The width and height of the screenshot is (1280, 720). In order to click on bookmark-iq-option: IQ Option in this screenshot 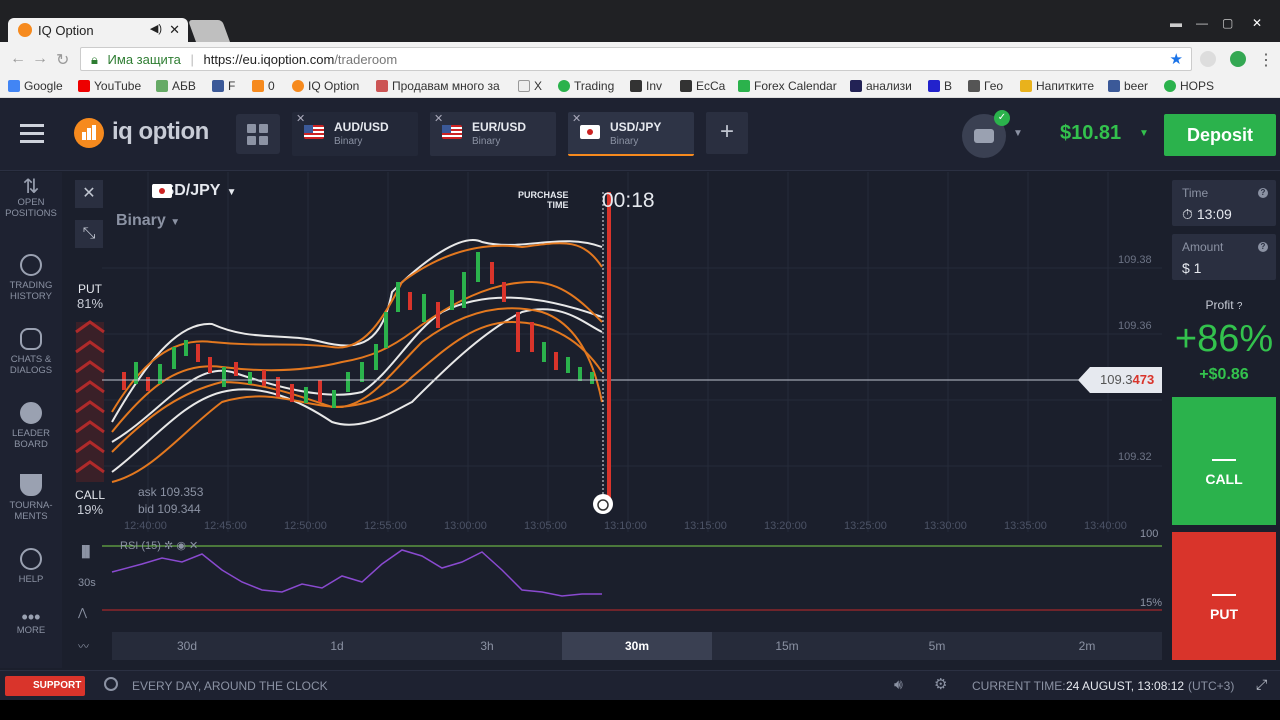, I will do `click(325, 86)`.